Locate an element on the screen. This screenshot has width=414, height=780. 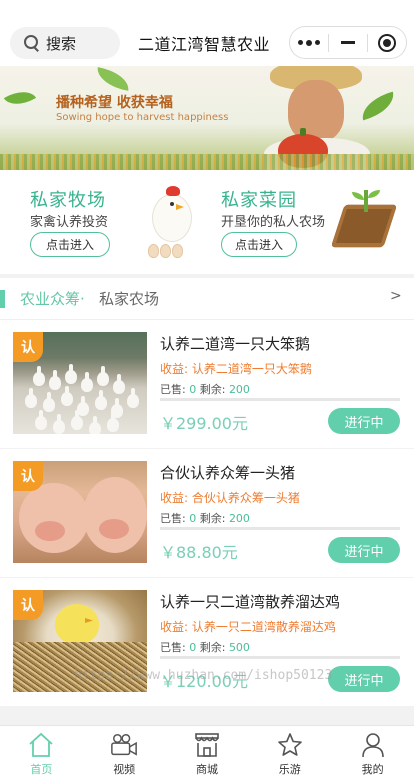
product-price: ￥88.80元 is located at coordinates (199, 552).